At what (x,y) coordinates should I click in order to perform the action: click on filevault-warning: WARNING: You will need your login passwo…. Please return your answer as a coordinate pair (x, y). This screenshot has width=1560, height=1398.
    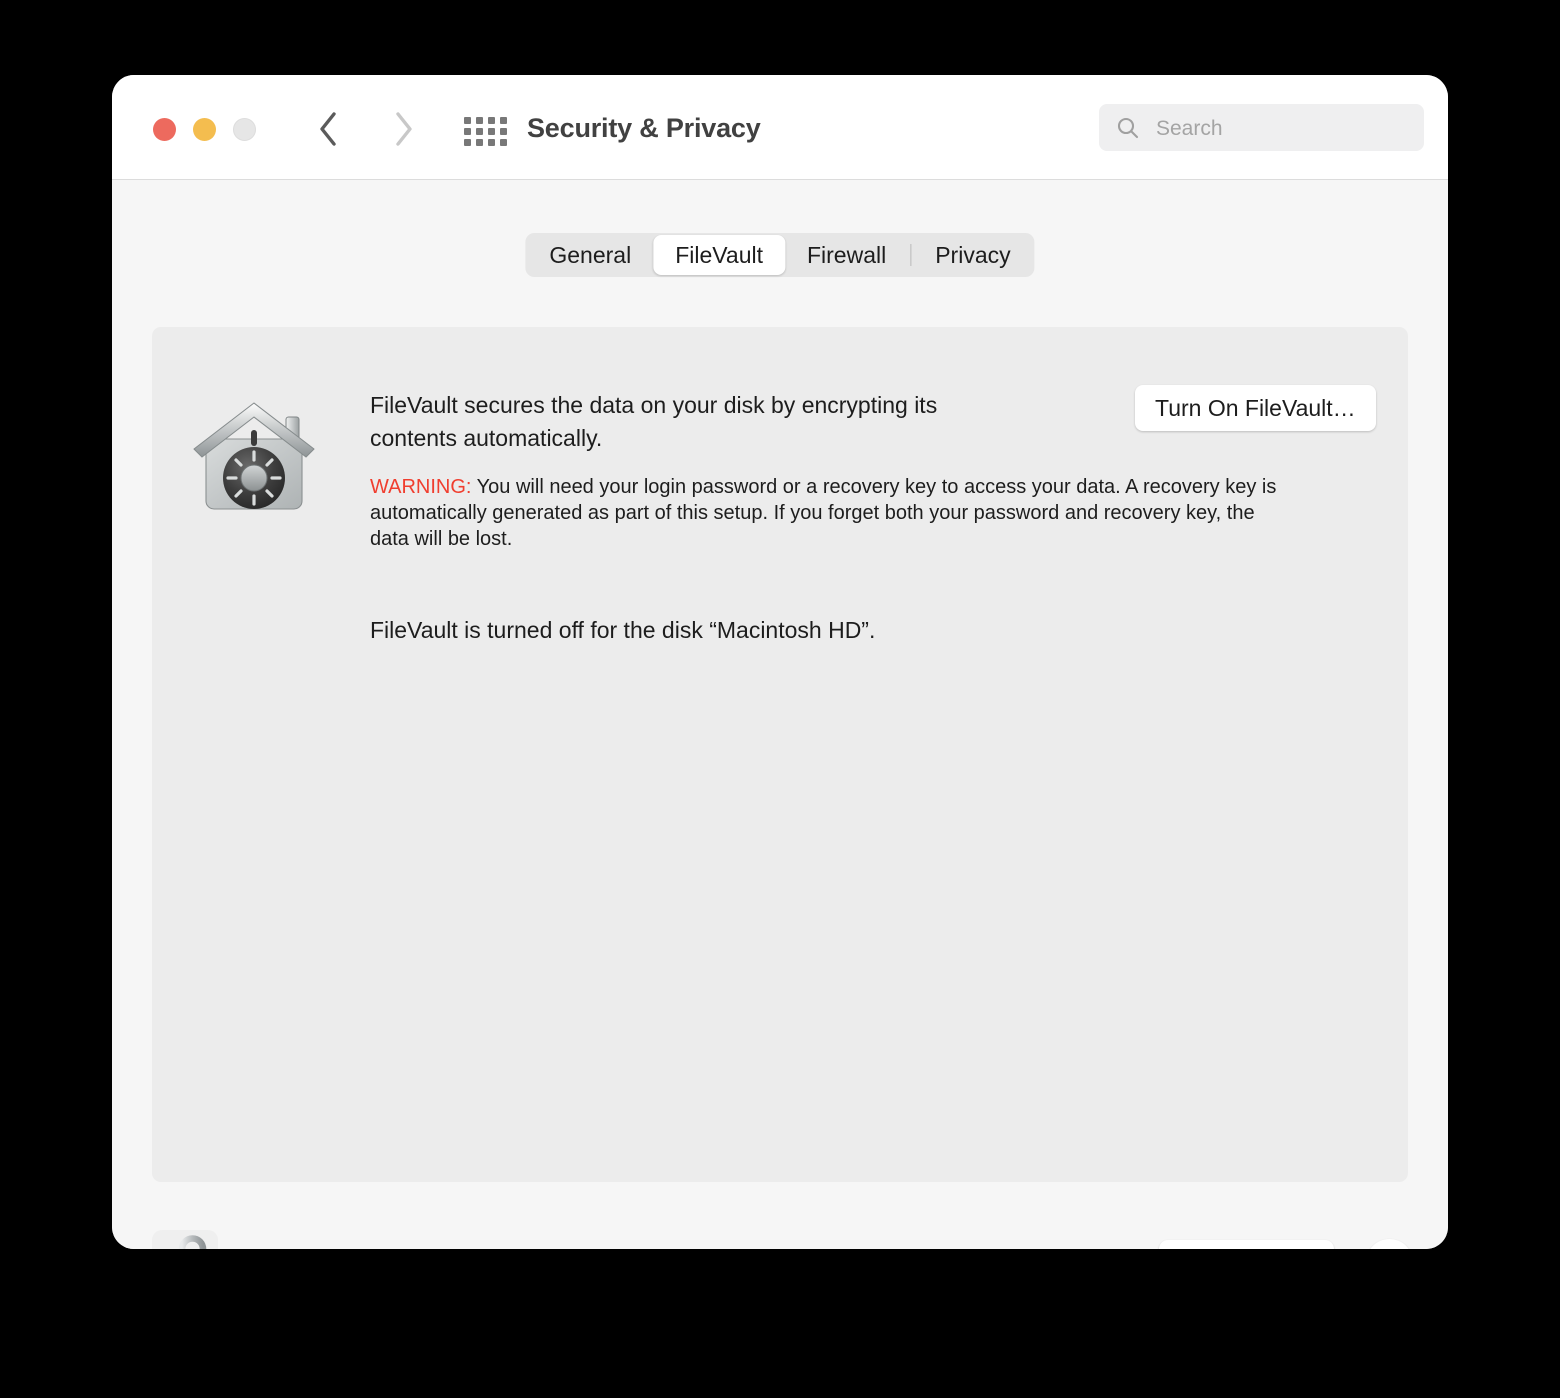
    Looking at the image, I should click on (825, 513).